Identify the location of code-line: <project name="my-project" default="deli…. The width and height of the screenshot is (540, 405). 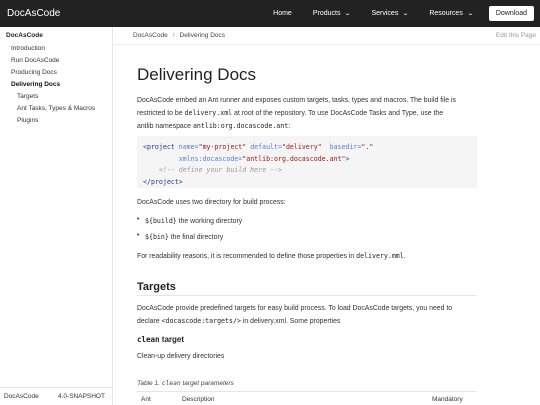
(307, 148).